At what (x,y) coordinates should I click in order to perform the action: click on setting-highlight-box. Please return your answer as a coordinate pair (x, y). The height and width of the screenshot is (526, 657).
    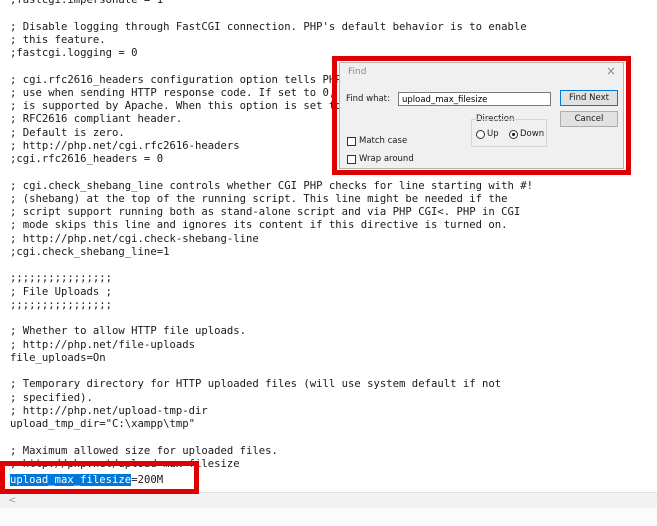
    Looking at the image, I should click on (99, 477).